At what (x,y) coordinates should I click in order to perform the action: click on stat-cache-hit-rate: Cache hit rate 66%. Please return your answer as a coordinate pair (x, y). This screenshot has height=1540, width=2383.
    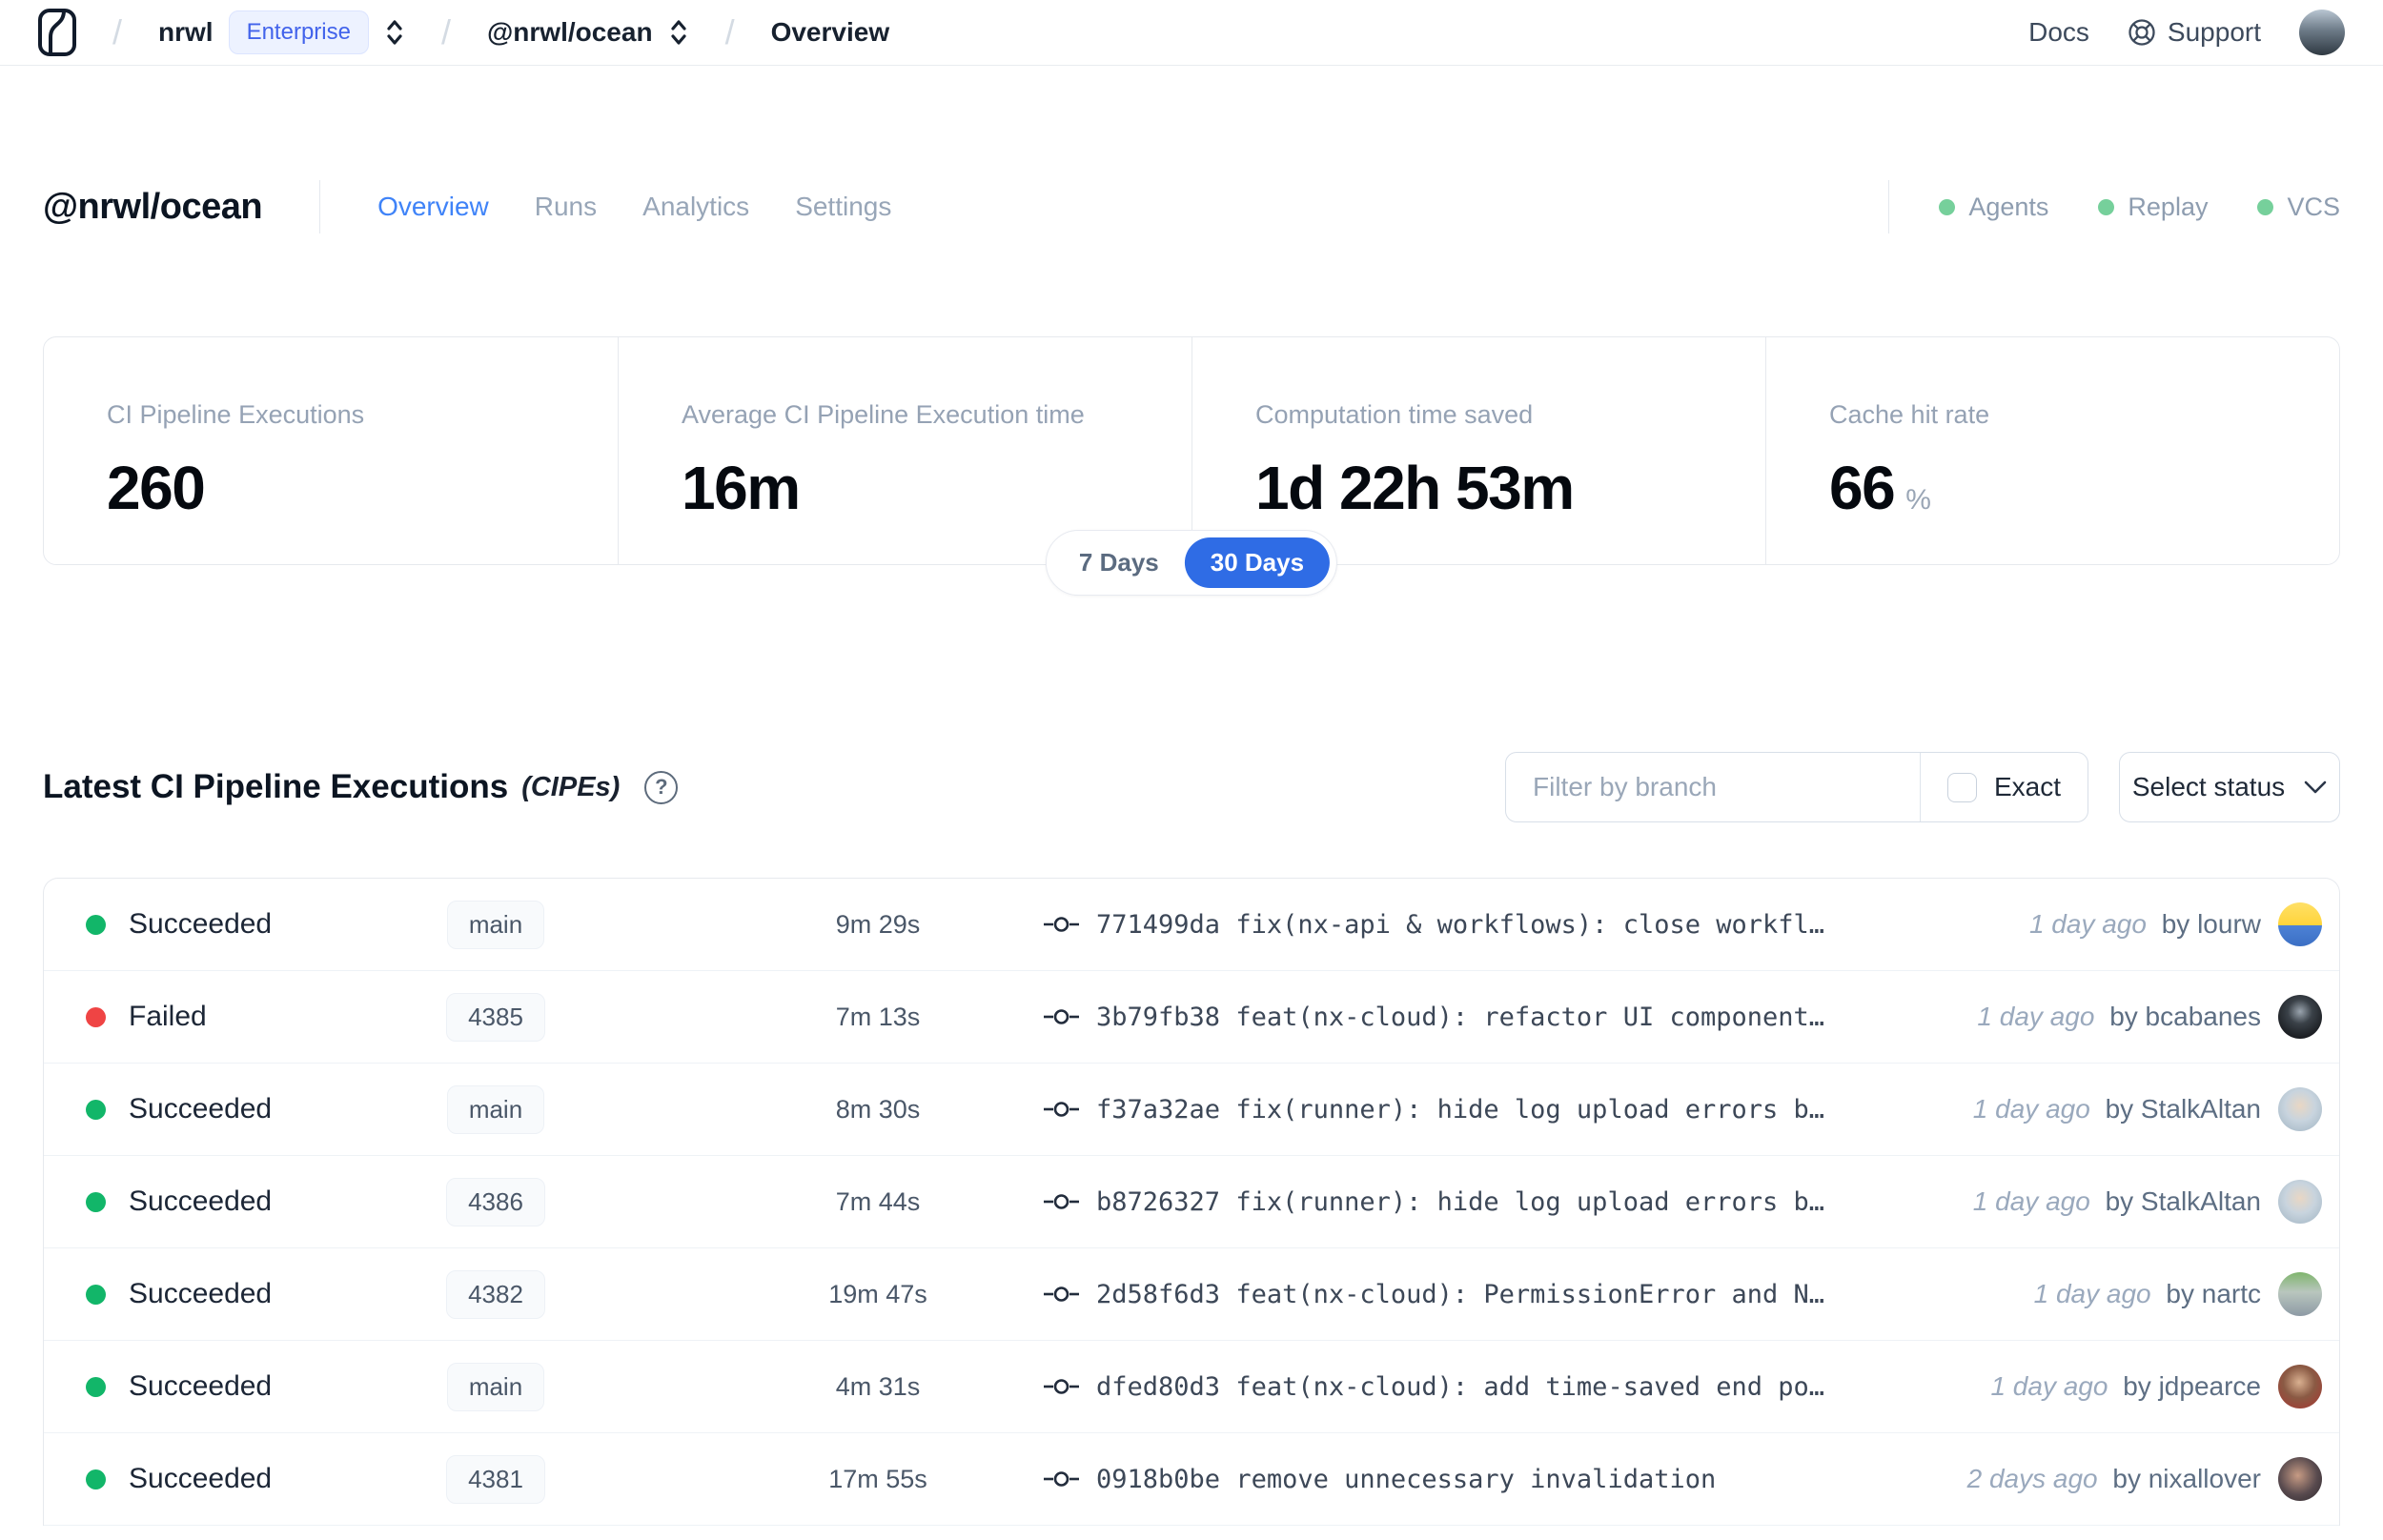
    Looking at the image, I should click on (2052, 450).